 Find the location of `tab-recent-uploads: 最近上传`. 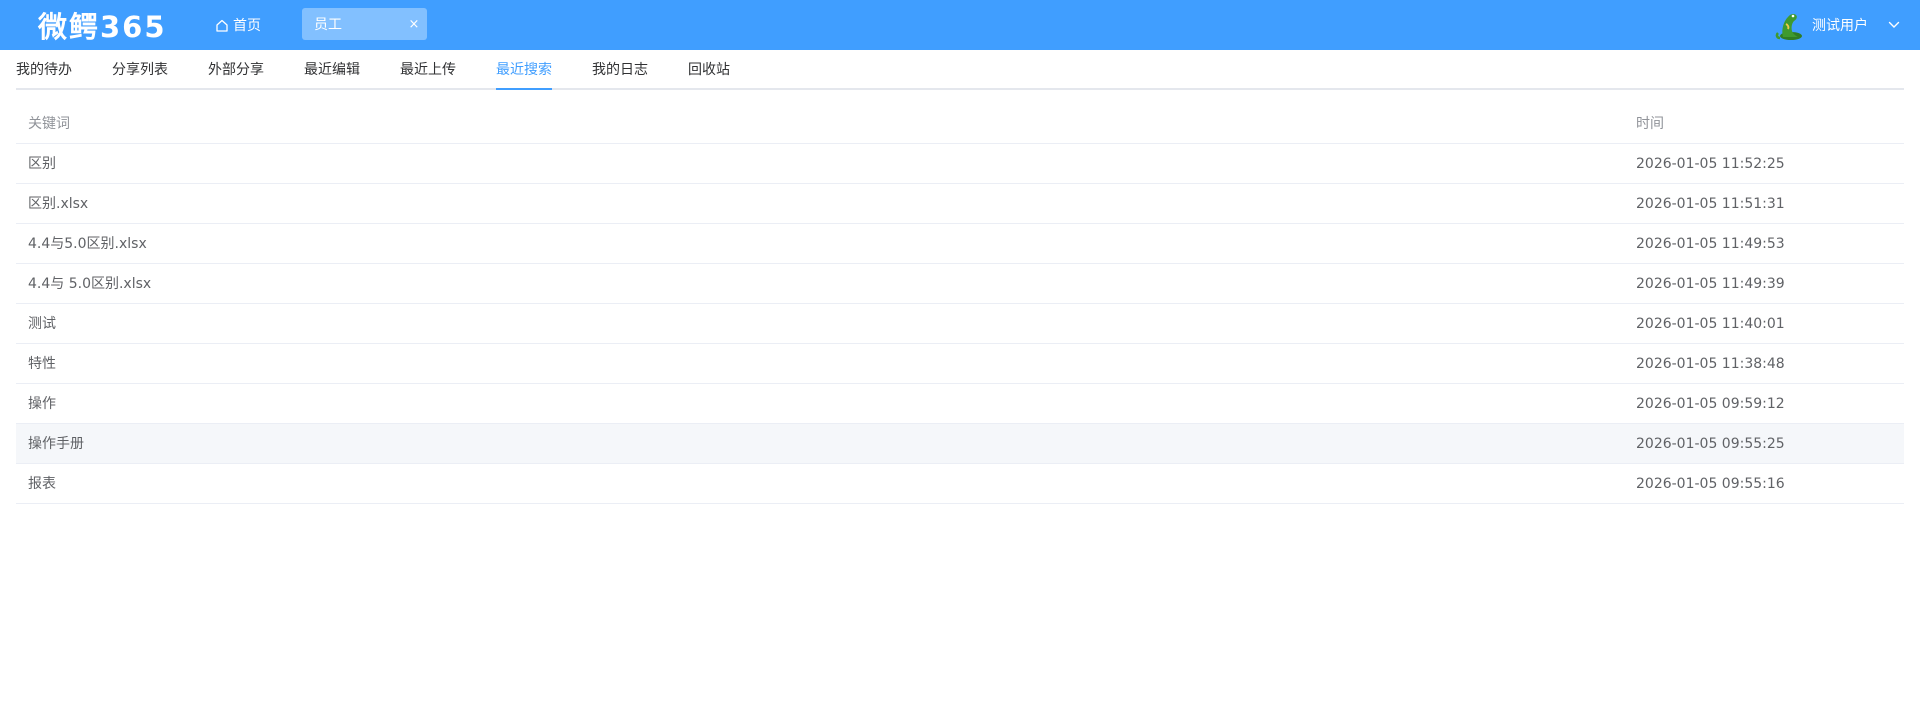

tab-recent-uploads: 最近上传 is located at coordinates (428, 70).